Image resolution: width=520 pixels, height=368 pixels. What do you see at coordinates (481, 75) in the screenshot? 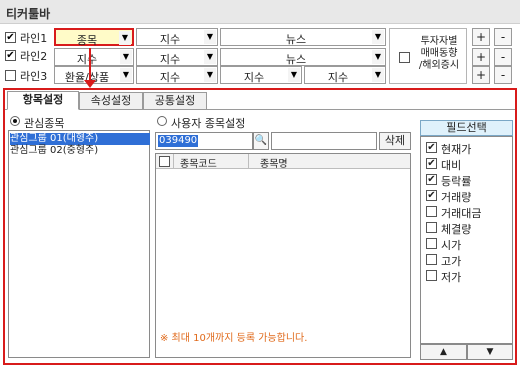
I see `line3-plus-button: +` at bounding box center [481, 75].